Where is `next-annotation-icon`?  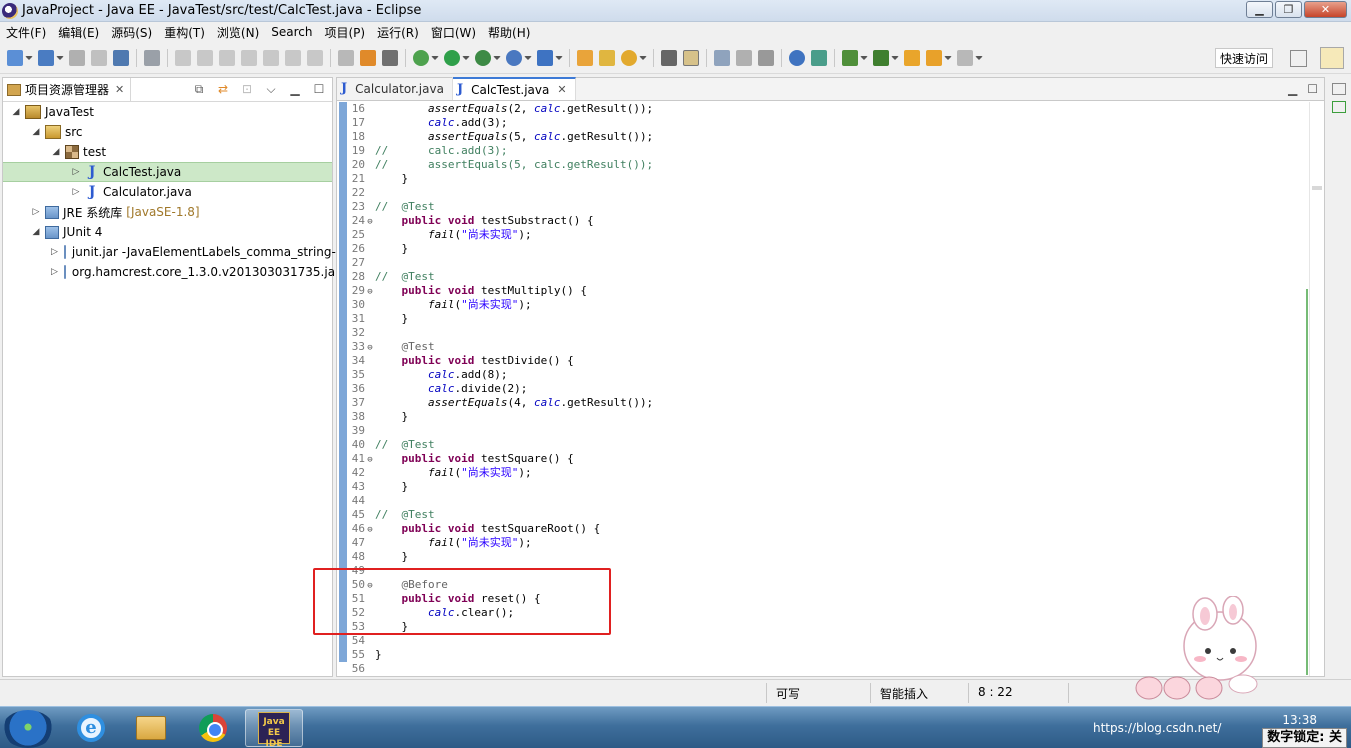
next-annotation-icon is located at coordinates (850, 58).